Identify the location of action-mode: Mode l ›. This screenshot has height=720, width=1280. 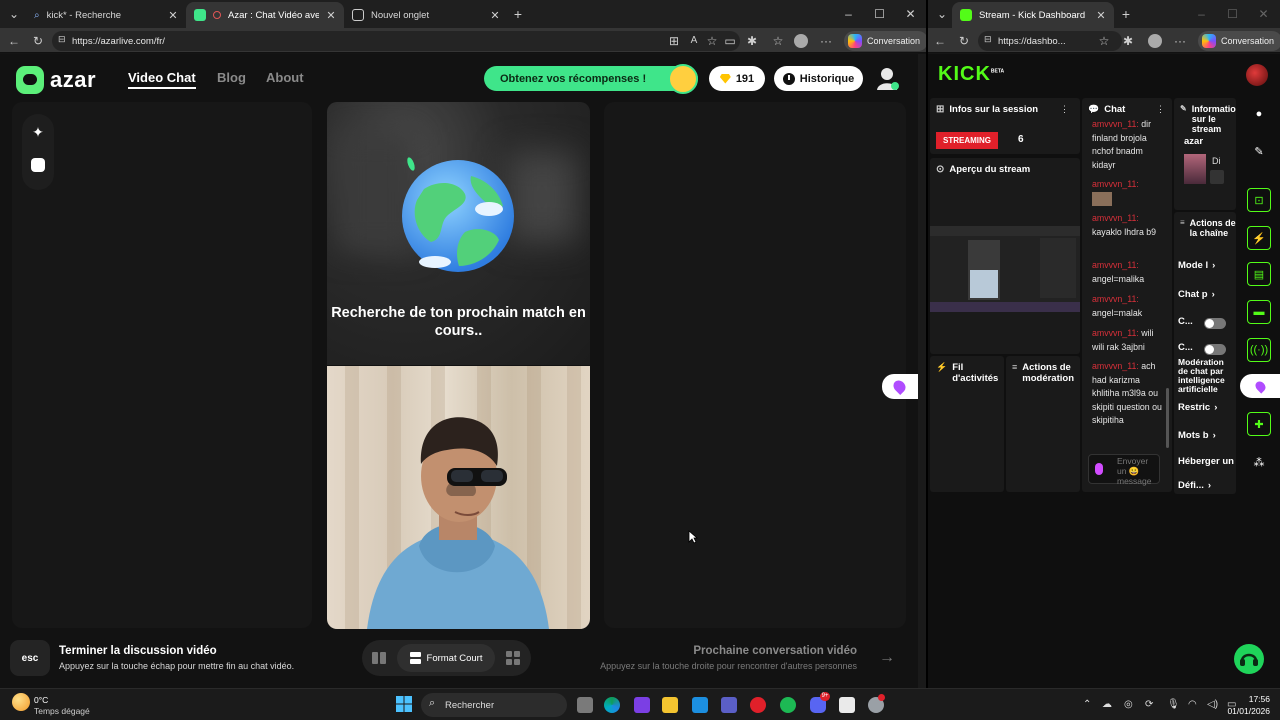
(1206, 265).